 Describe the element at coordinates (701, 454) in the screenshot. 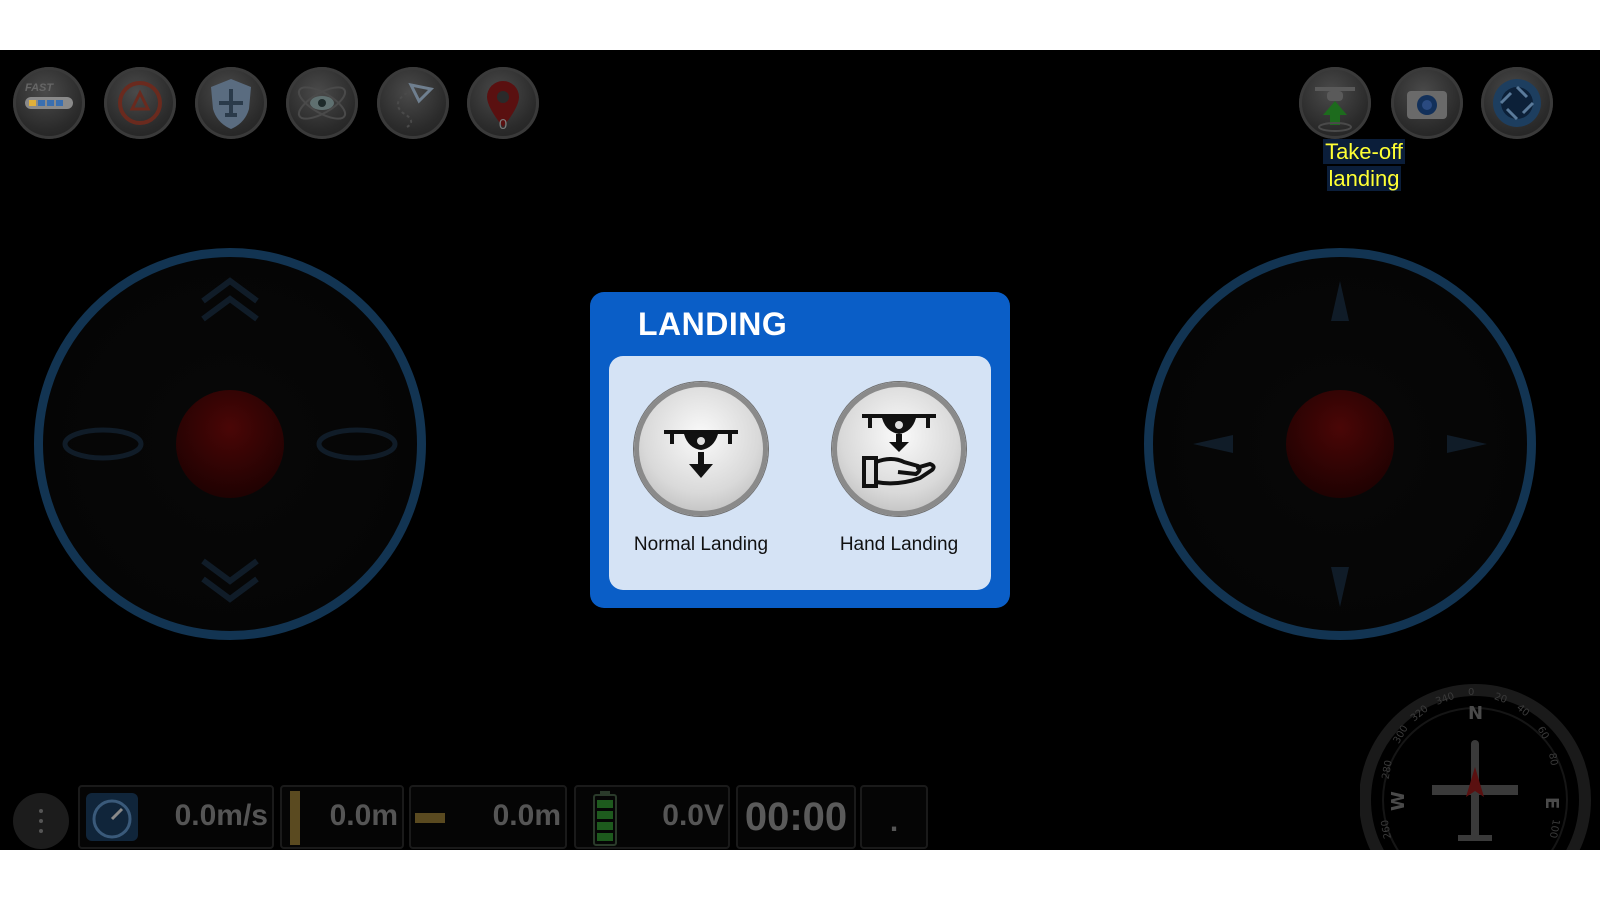

I see `drone-down-arrow-icon` at that location.